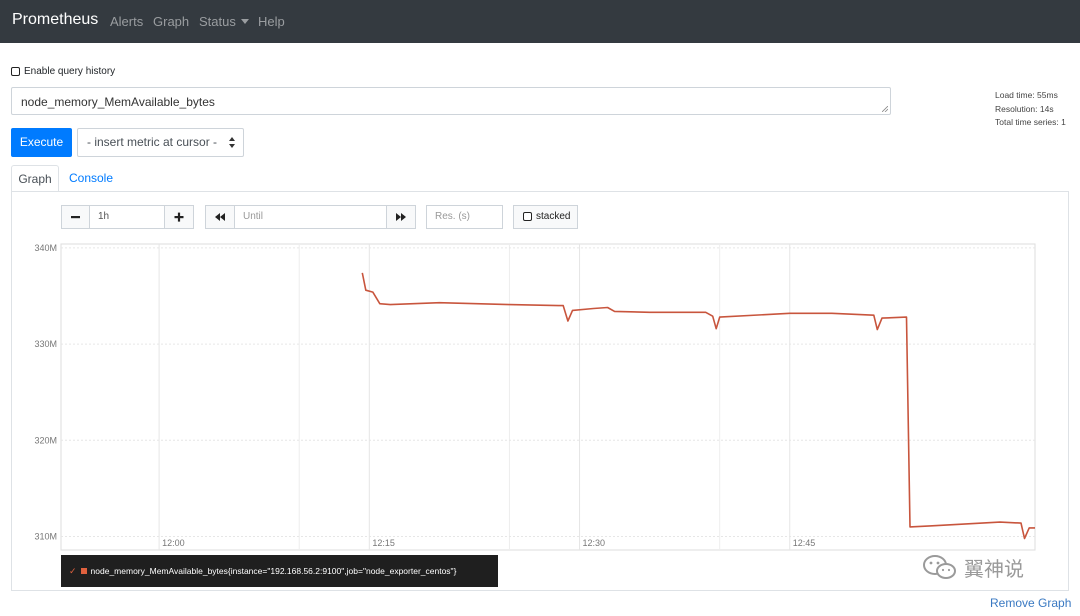 The width and height of the screenshot is (1080, 616). Describe the element at coordinates (1024, 108) in the screenshot. I see `resolution: Resolution: 14s` at that location.